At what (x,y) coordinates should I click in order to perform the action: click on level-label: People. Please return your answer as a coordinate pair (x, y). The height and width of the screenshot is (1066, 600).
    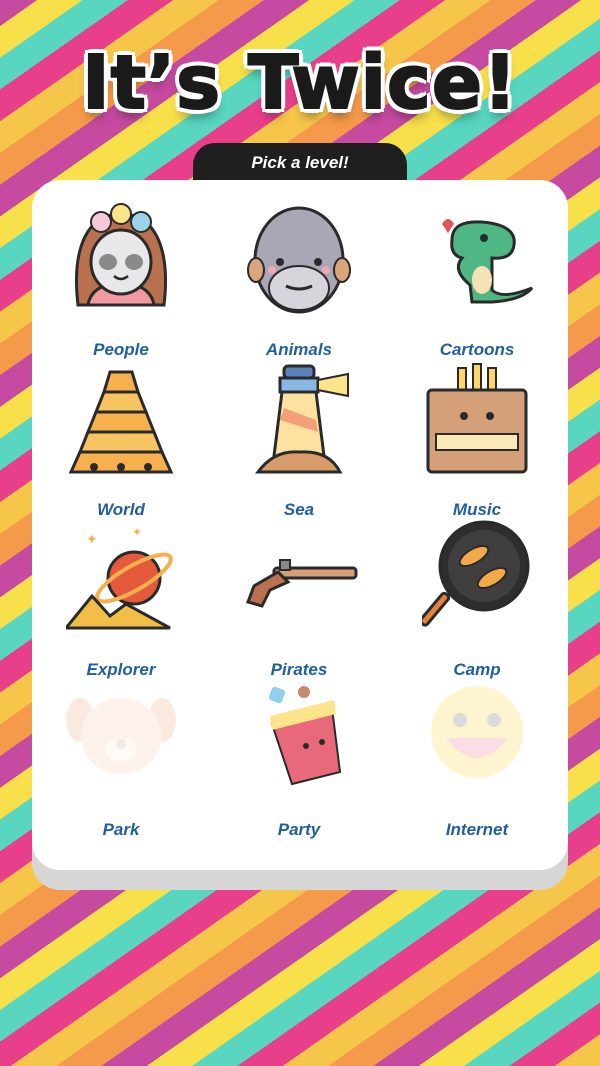
    Looking at the image, I should click on (121, 349).